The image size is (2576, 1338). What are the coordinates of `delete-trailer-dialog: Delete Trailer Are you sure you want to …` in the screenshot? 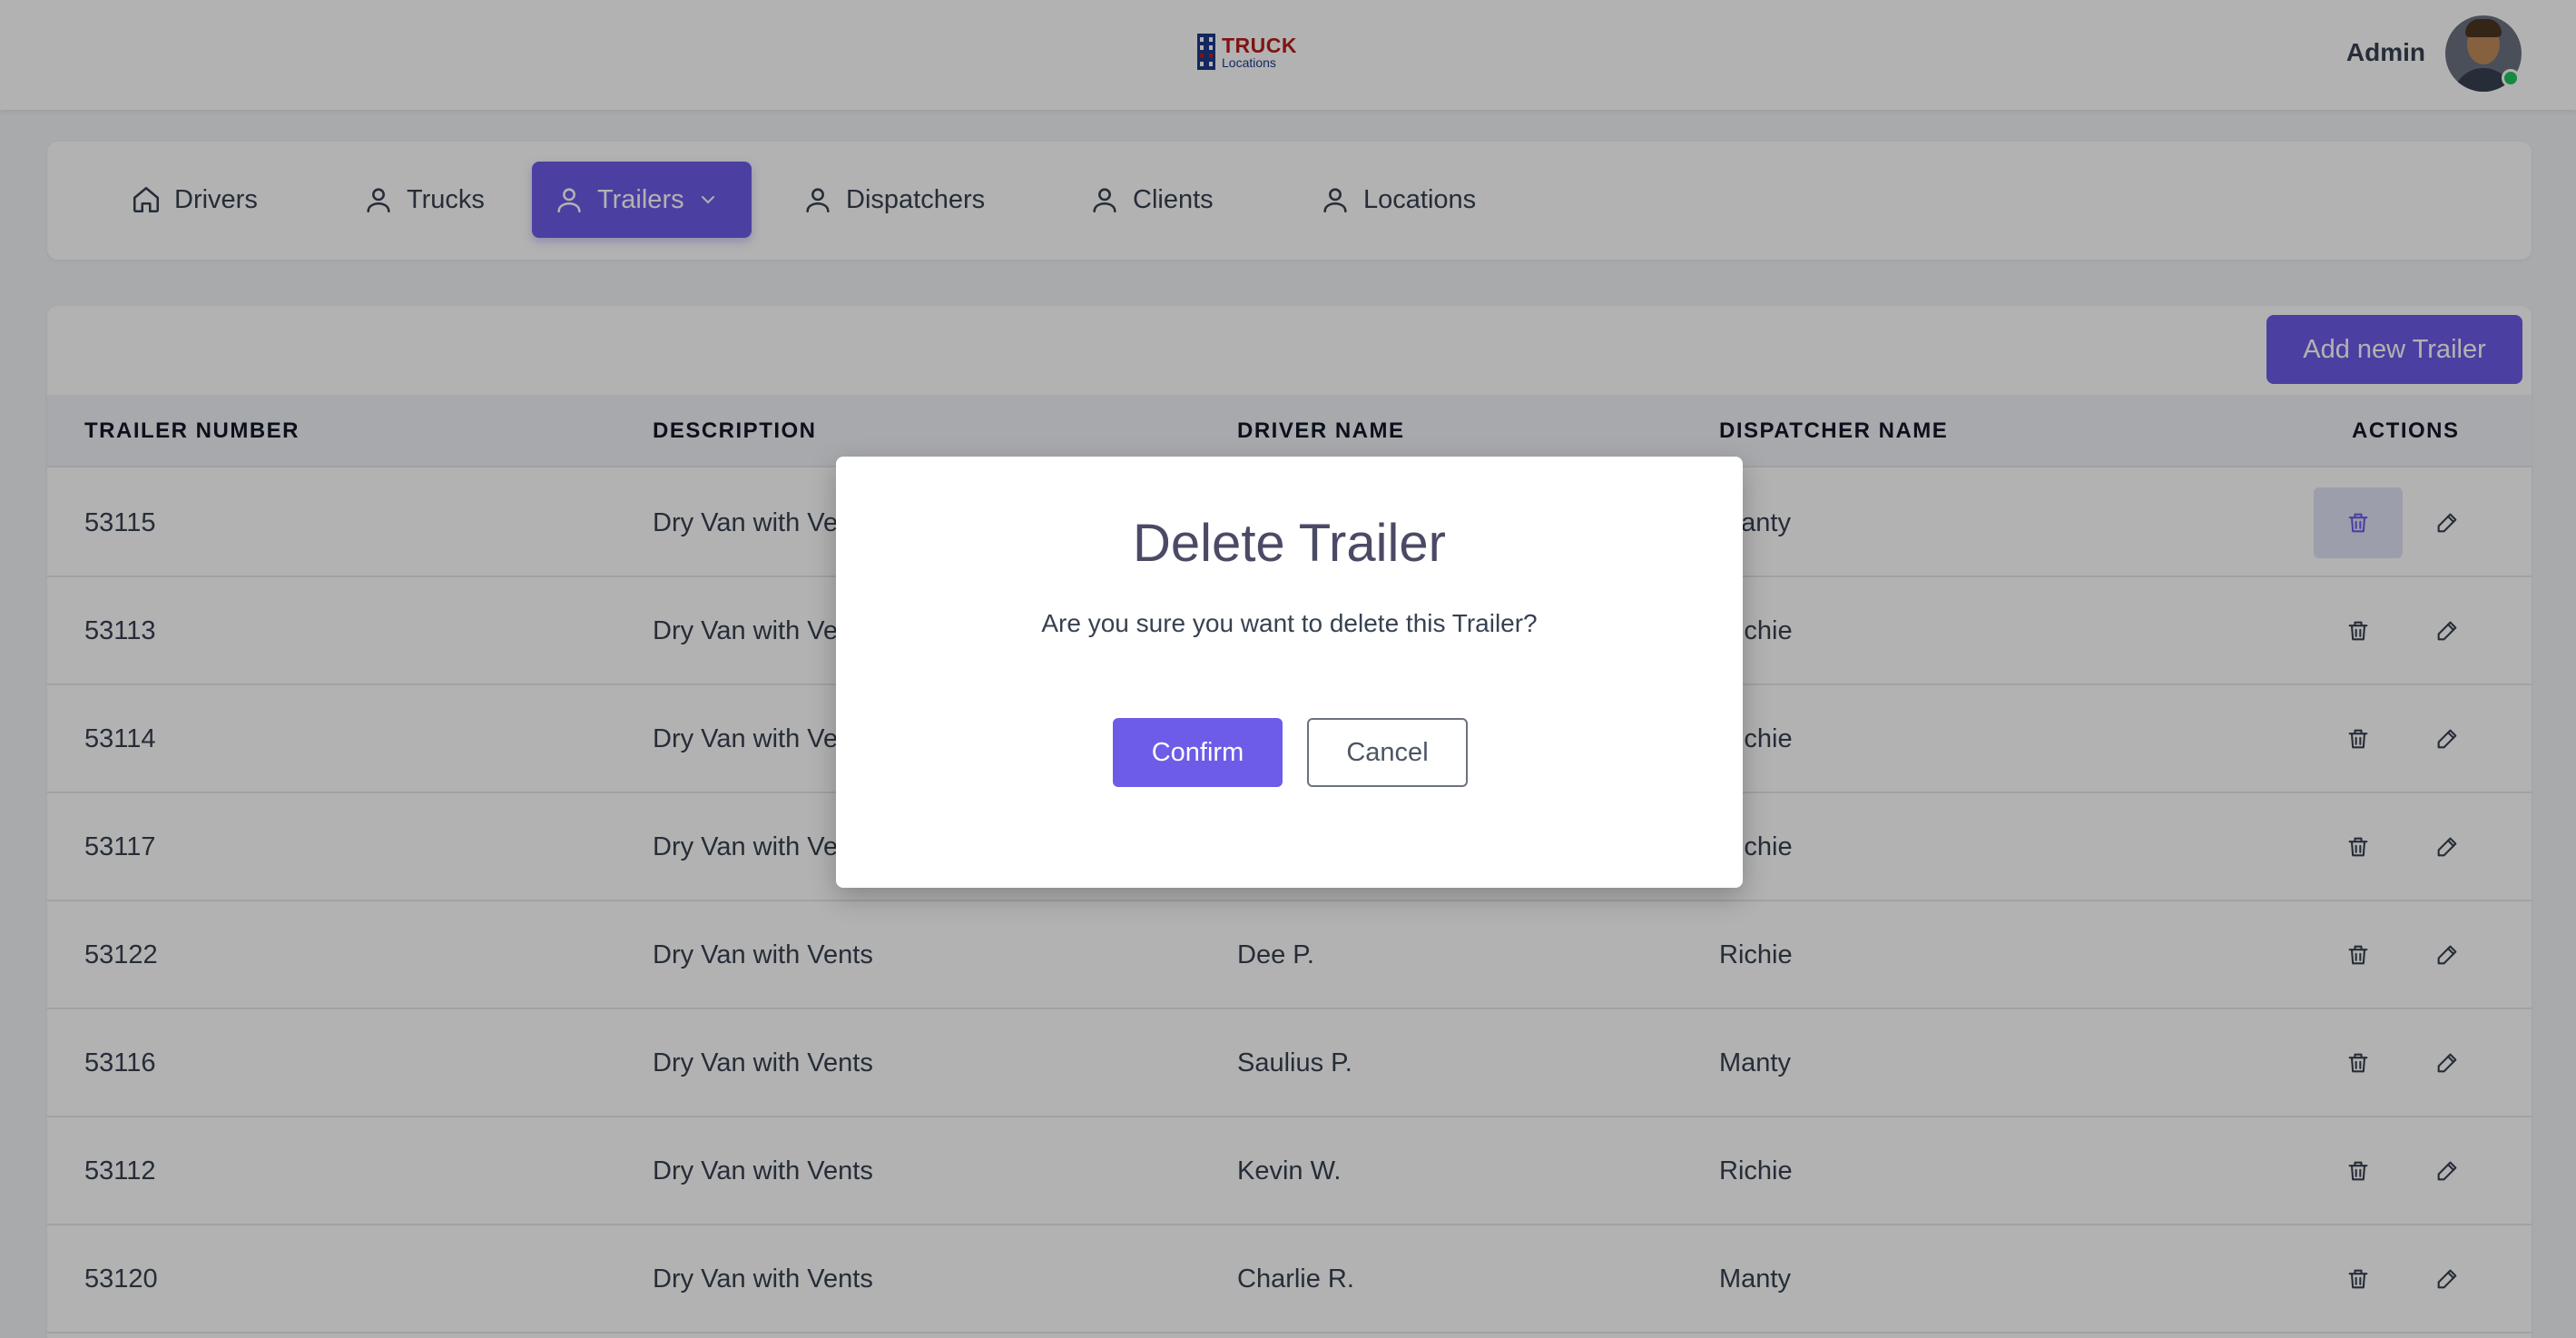 It's located at (1289, 672).